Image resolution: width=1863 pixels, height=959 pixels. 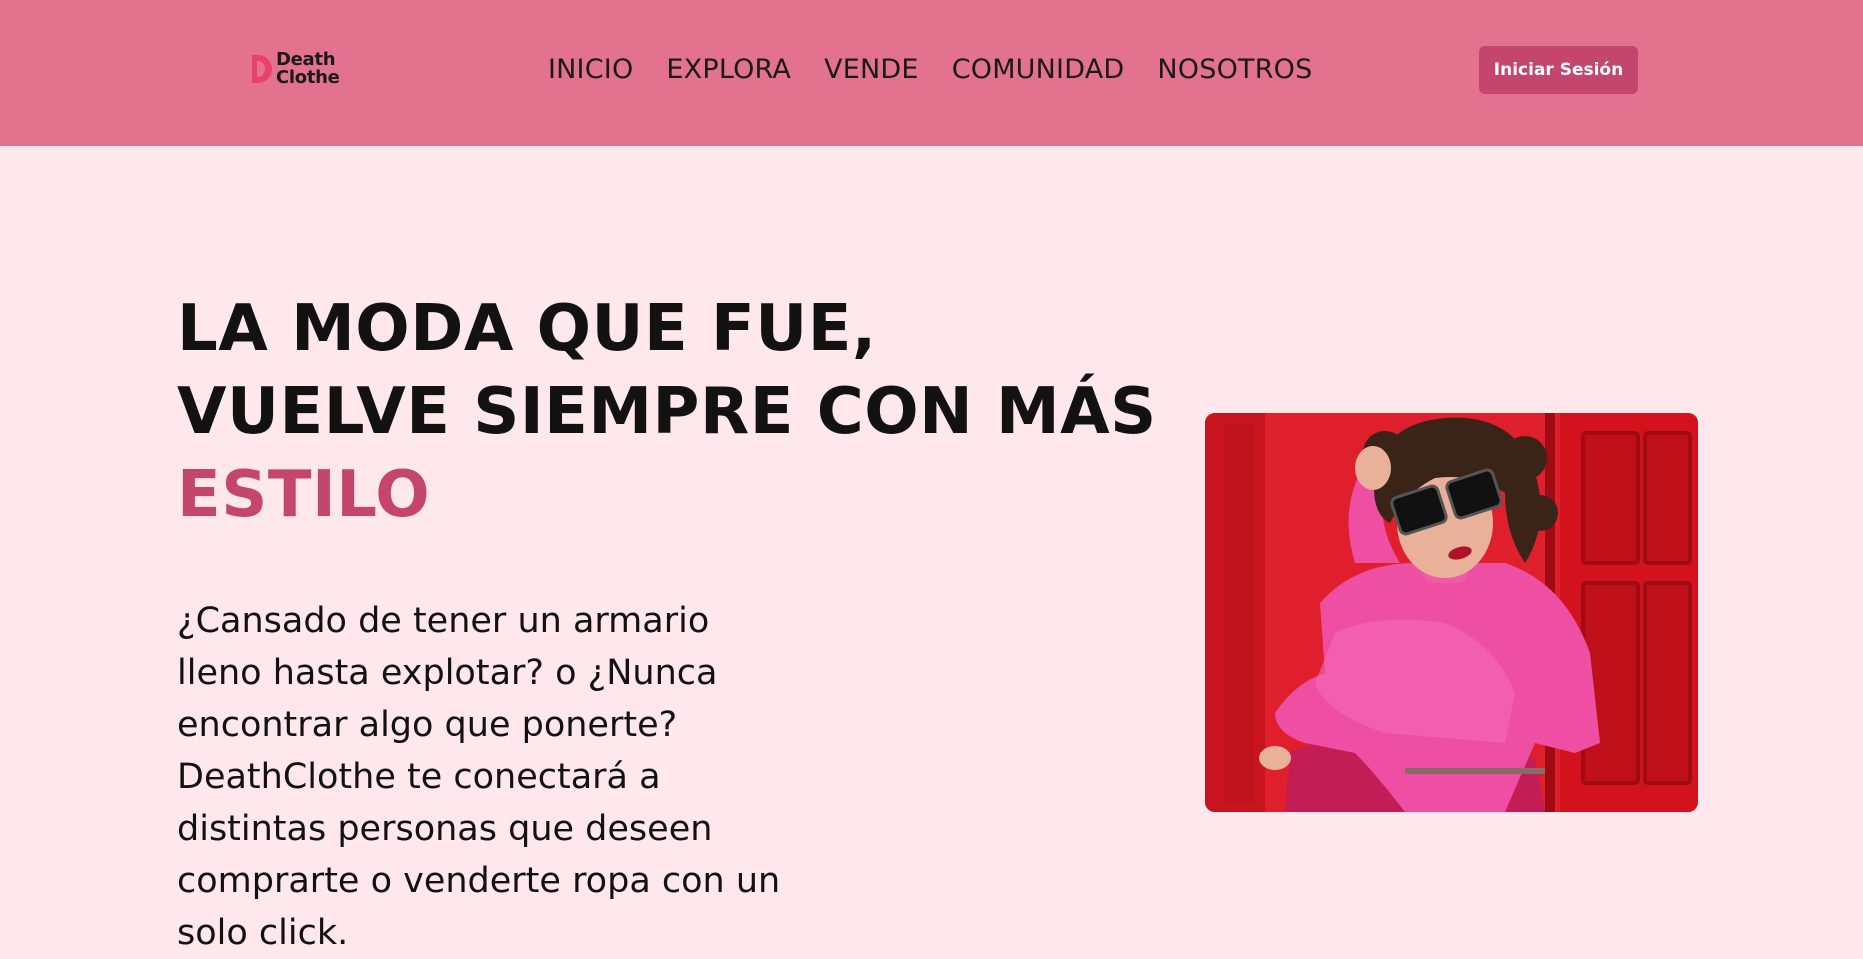 What do you see at coordinates (304, 495) in the screenshot?
I see `hero-title-accent: ESTILO` at bounding box center [304, 495].